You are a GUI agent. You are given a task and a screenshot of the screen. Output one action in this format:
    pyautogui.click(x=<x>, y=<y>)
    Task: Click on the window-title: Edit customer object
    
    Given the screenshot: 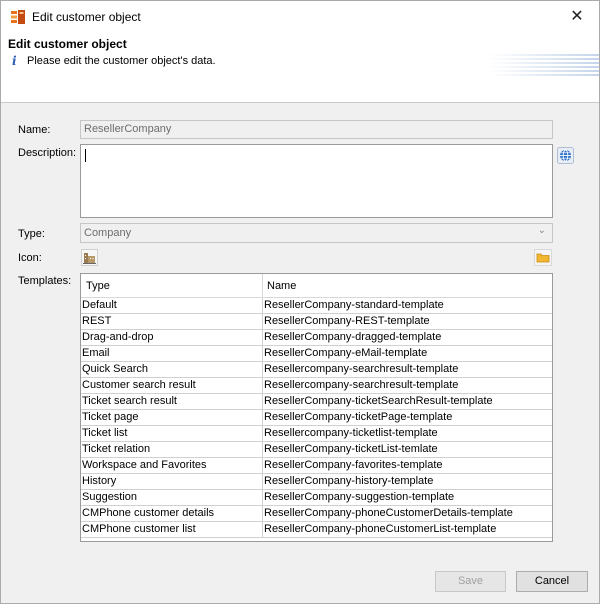 What is the action you would take?
    pyautogui.click(x=86, y=17)
    